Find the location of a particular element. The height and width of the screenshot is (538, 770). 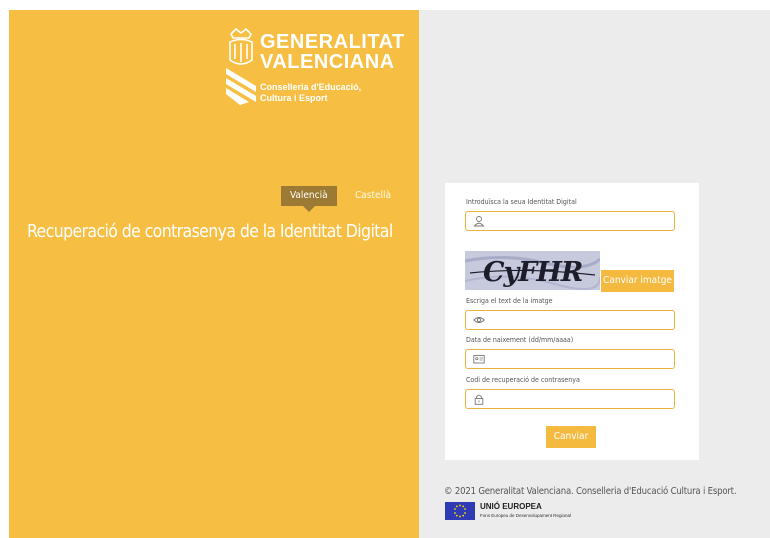

user-icon is located at coordinates (479, 221).